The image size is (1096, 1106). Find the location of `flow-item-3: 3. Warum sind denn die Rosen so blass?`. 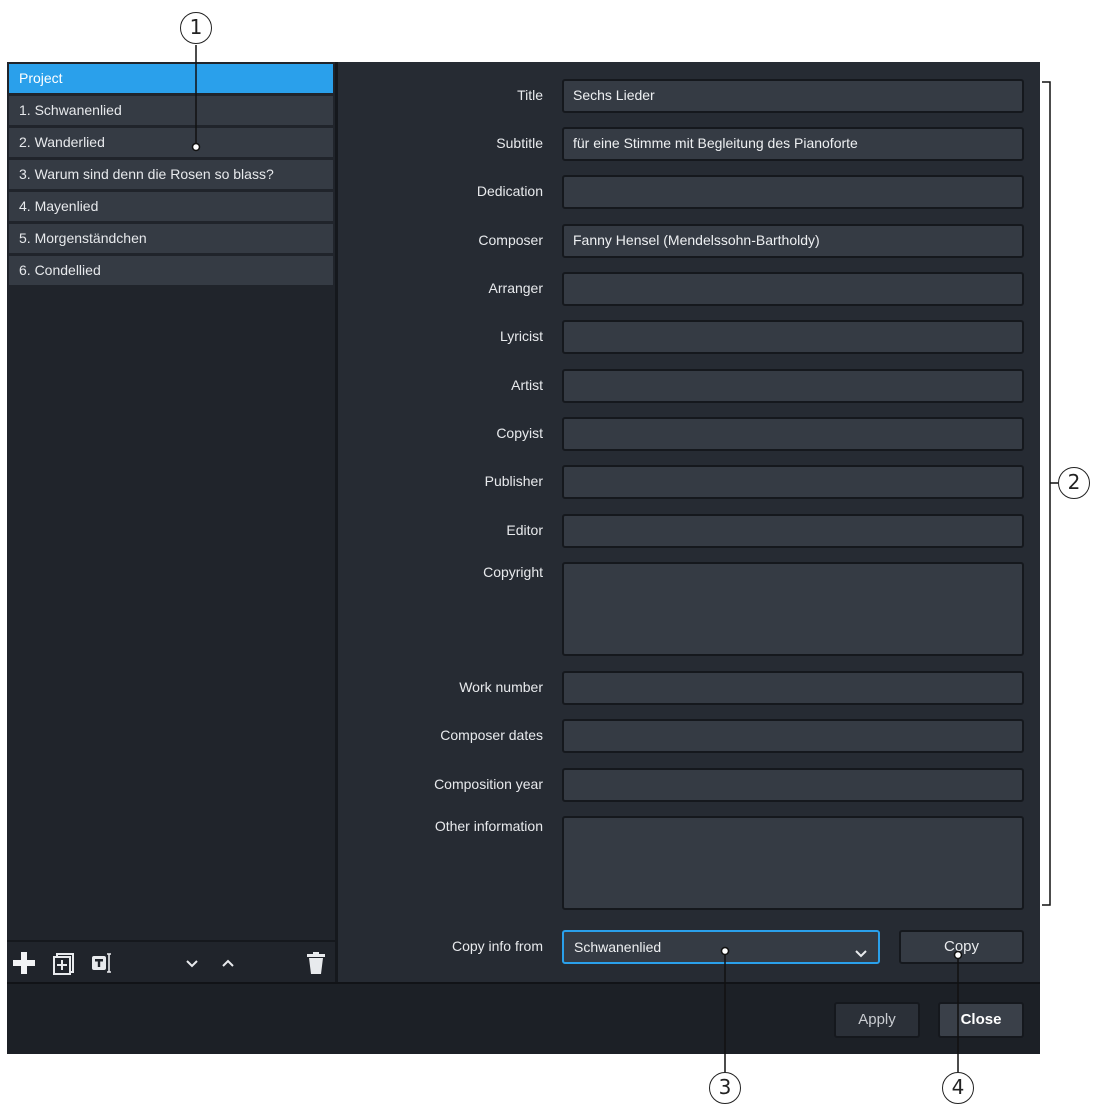

flow-item-3: 3. Warum sind denn die Rosen so blass? is located at coordinates (171, 174).